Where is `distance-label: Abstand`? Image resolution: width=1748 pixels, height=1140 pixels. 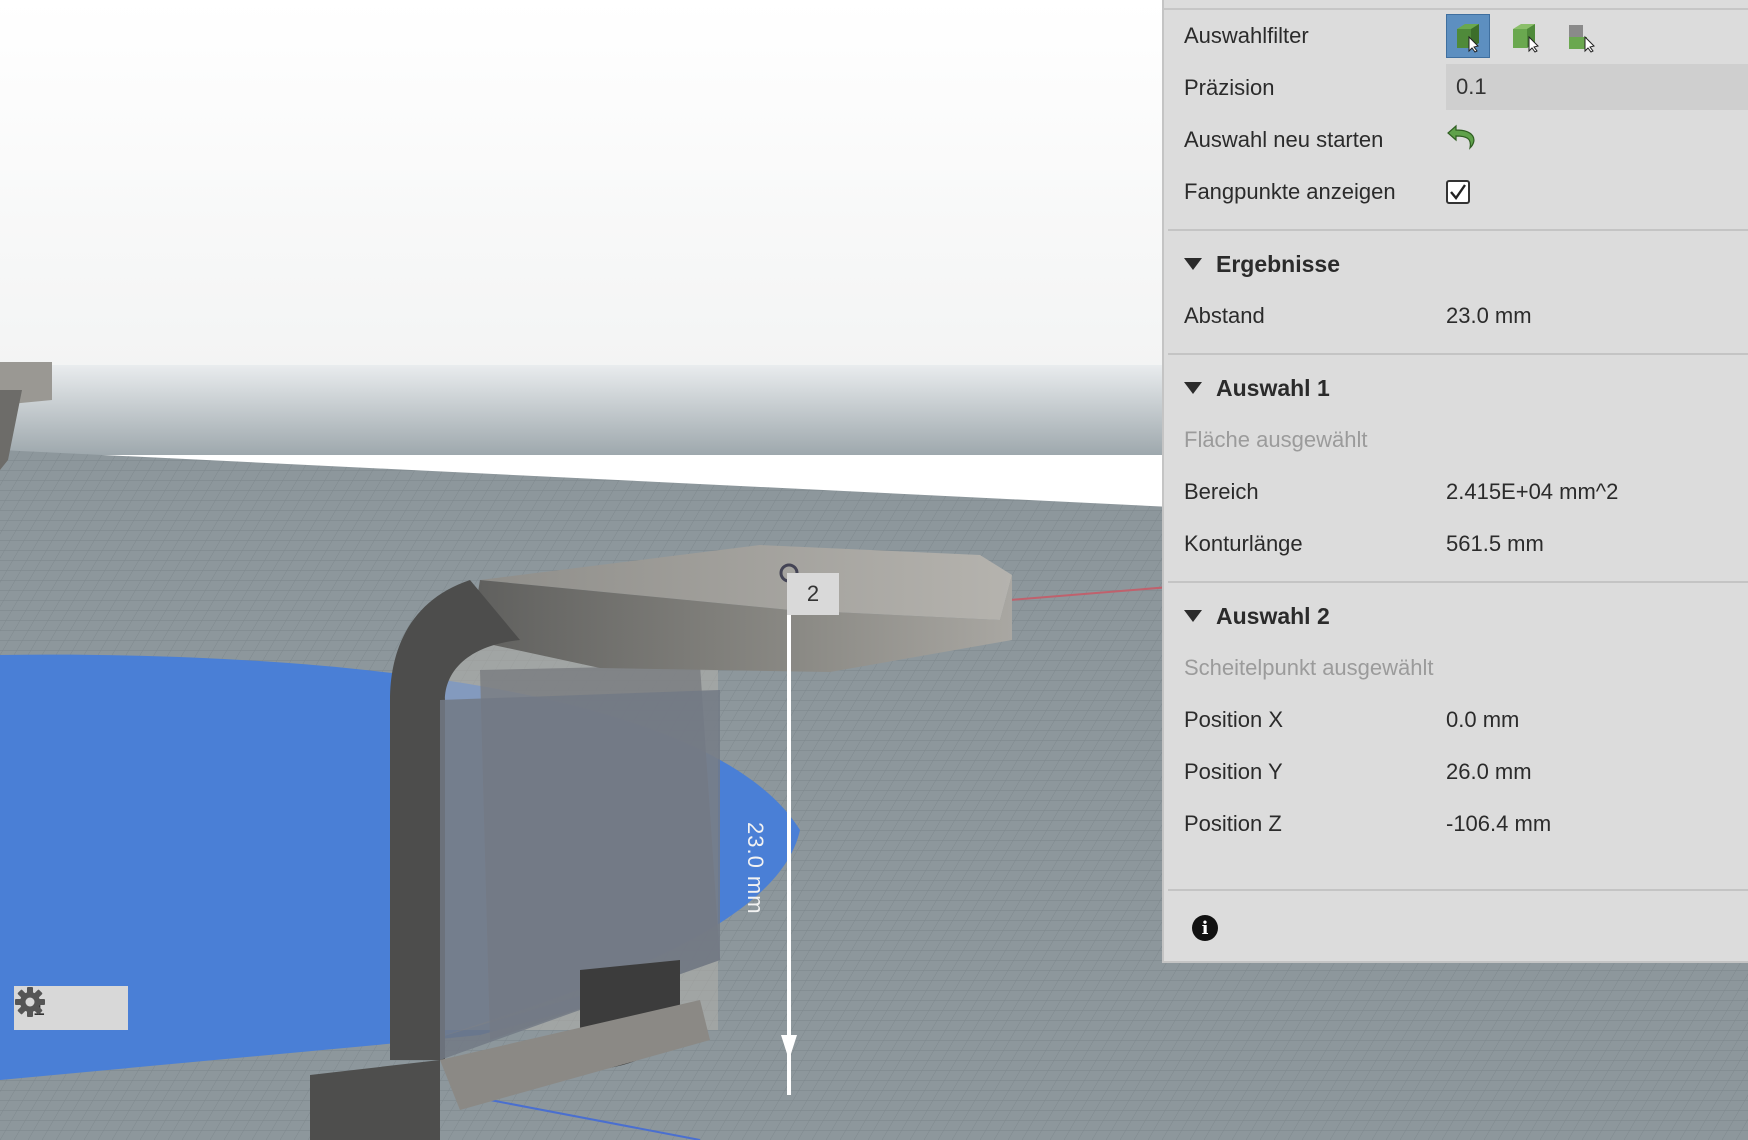
distance-label: Abstand is located at coordinates (1224, 315).